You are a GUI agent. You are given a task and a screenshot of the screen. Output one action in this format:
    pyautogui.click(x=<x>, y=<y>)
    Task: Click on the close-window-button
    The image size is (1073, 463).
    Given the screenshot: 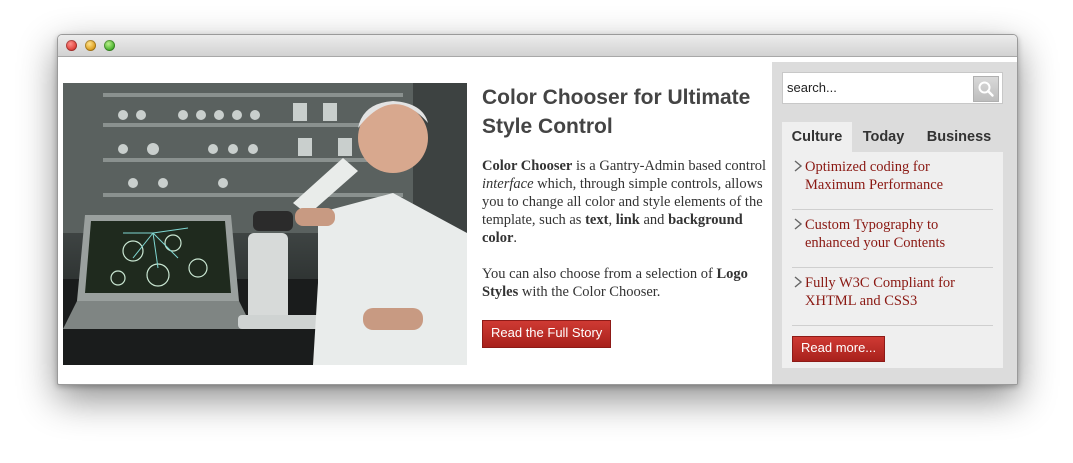 What is the action you would take?
    pyautogui.click(x=71, y=45)
    